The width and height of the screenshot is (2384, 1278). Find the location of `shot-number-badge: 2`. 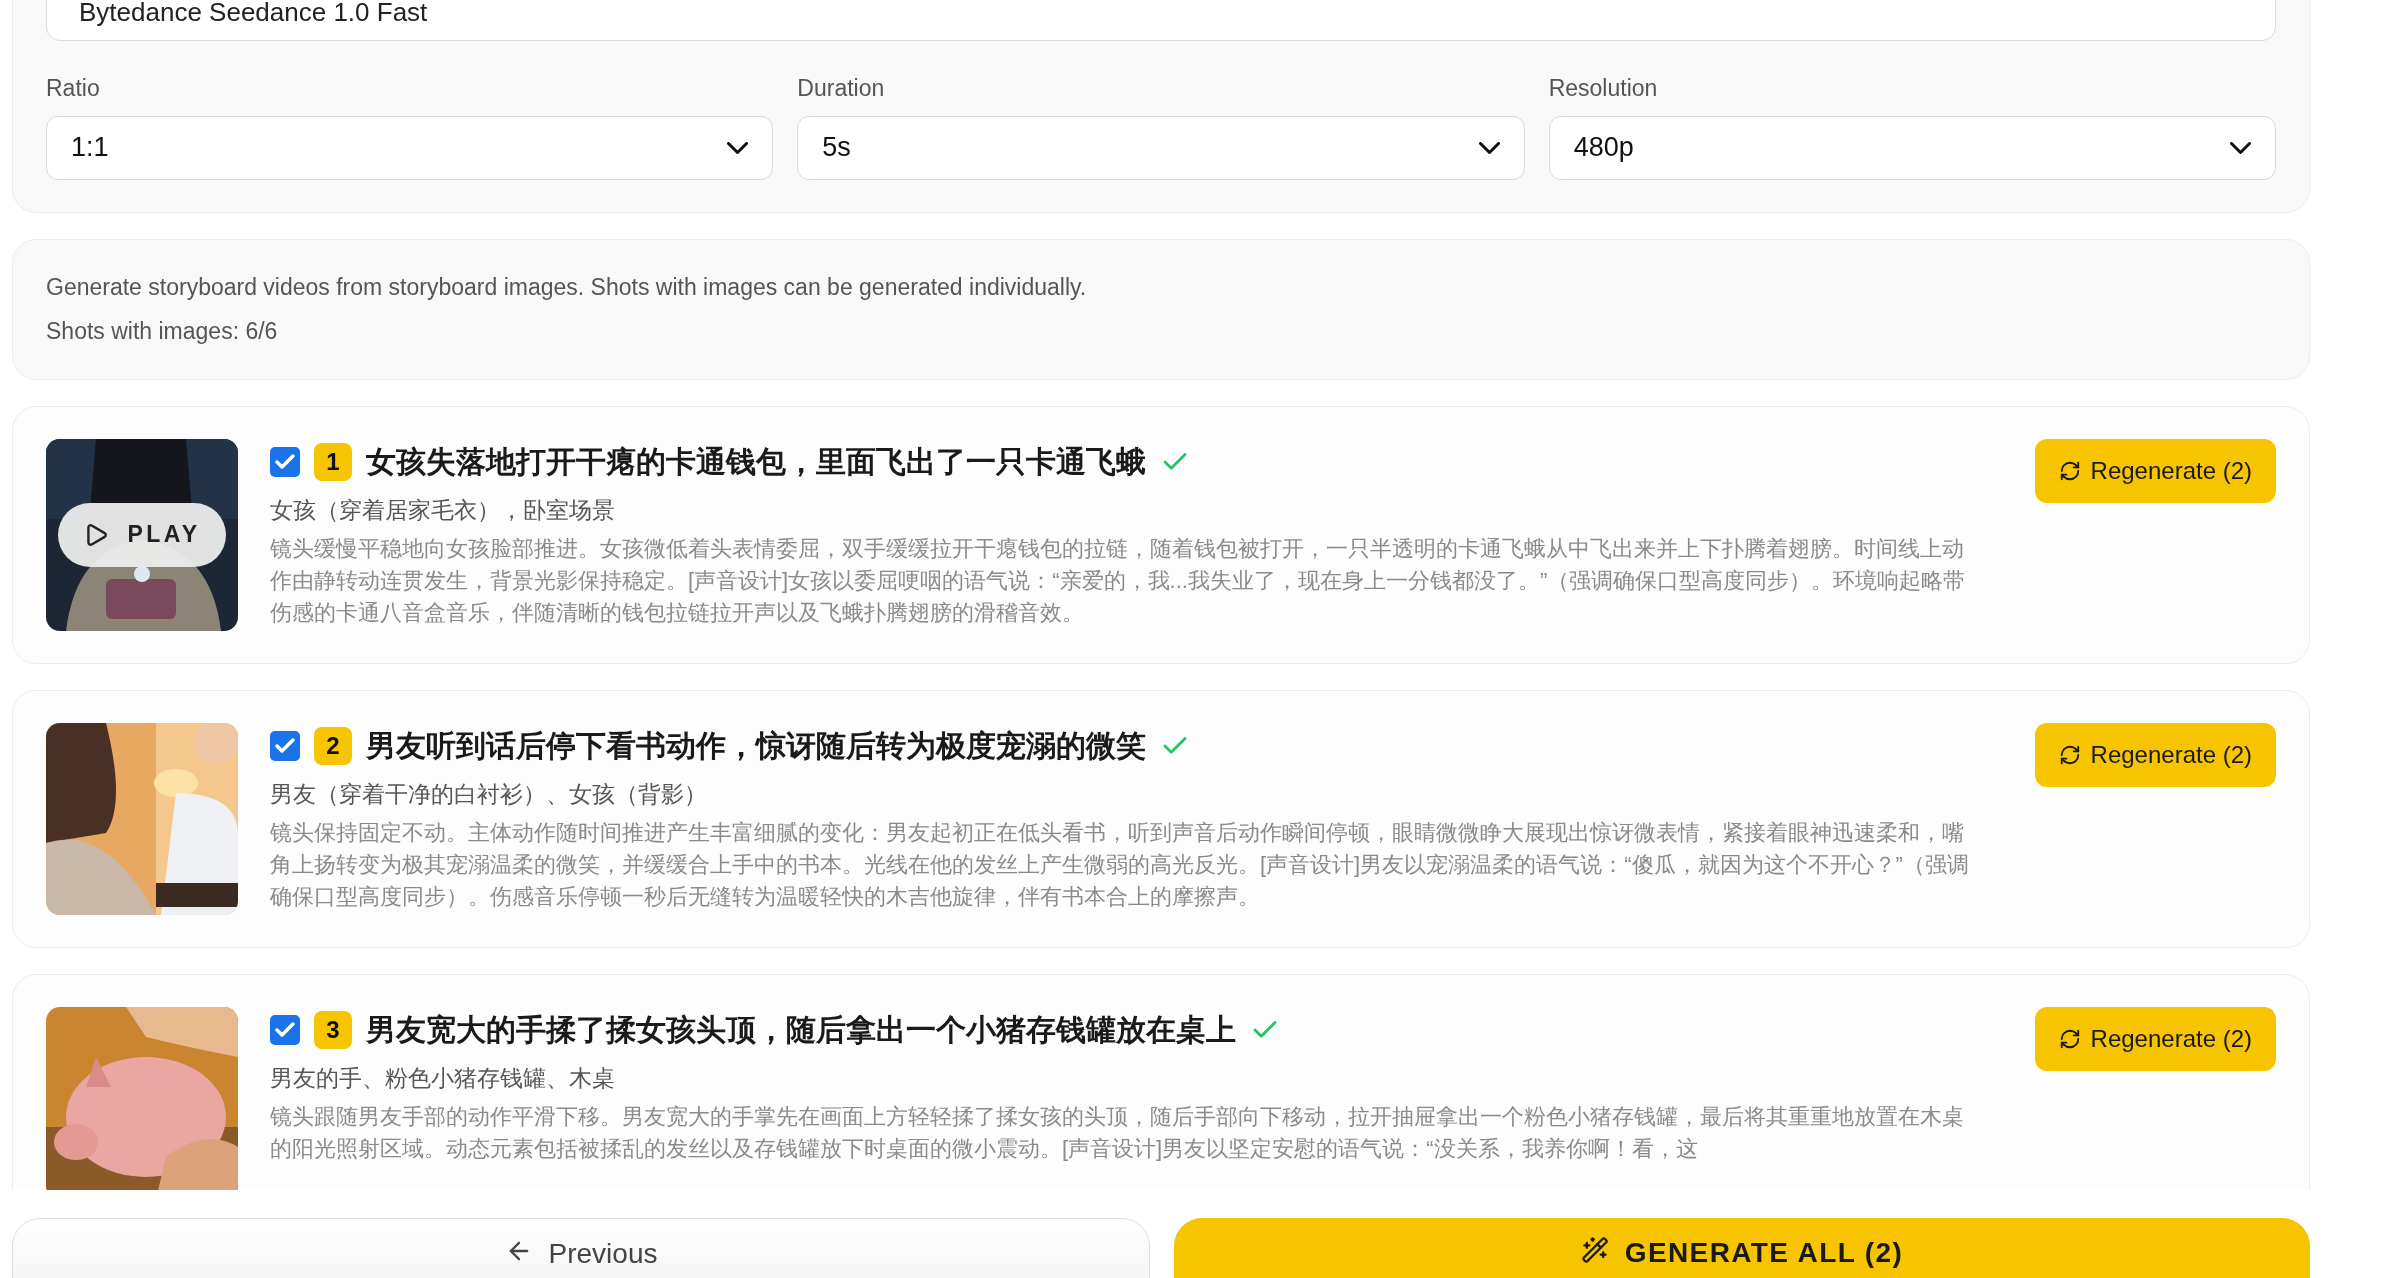

shot-number-badge: 2 is located at coordinates (333, 745).